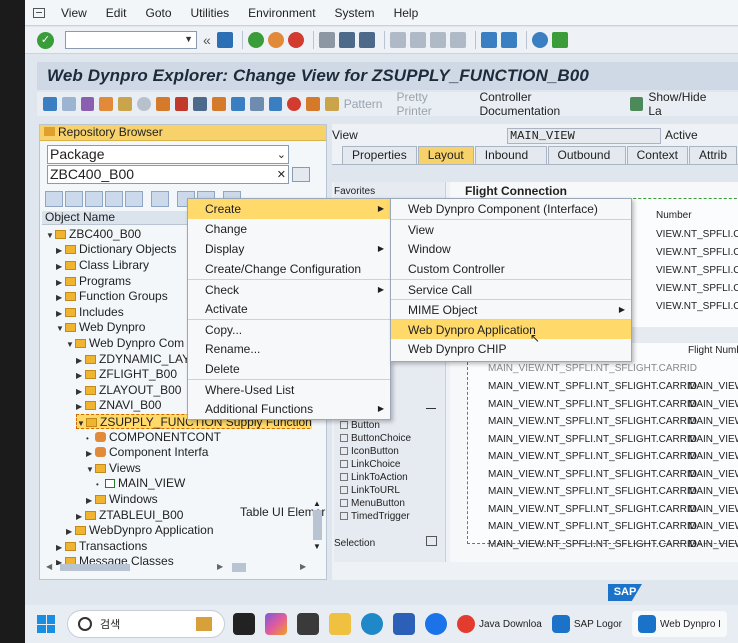 This screenshot has height=643, width=738. Describe the element at coordinates (275, 104) in the screenshot. I see `info-icon` at that location.